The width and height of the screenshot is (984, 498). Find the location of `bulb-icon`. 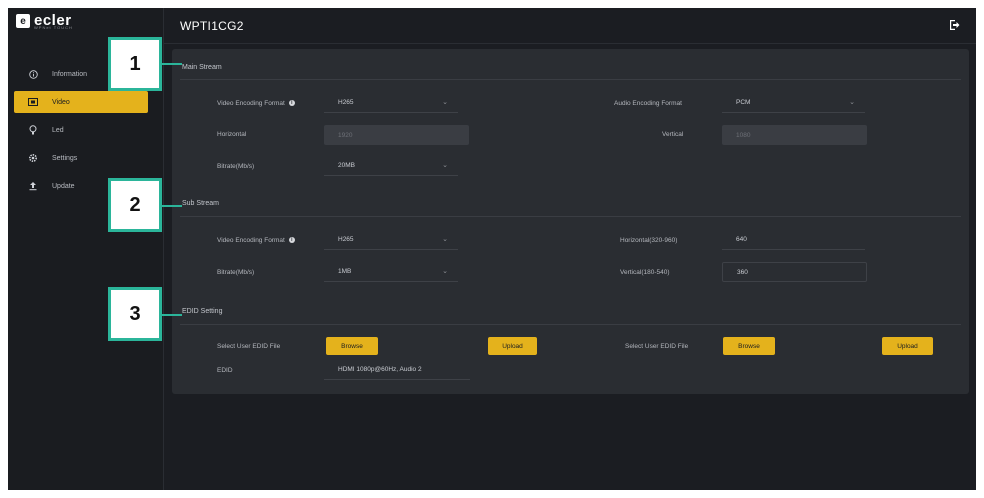

bulb-icon is located at coordinates (33, 130).